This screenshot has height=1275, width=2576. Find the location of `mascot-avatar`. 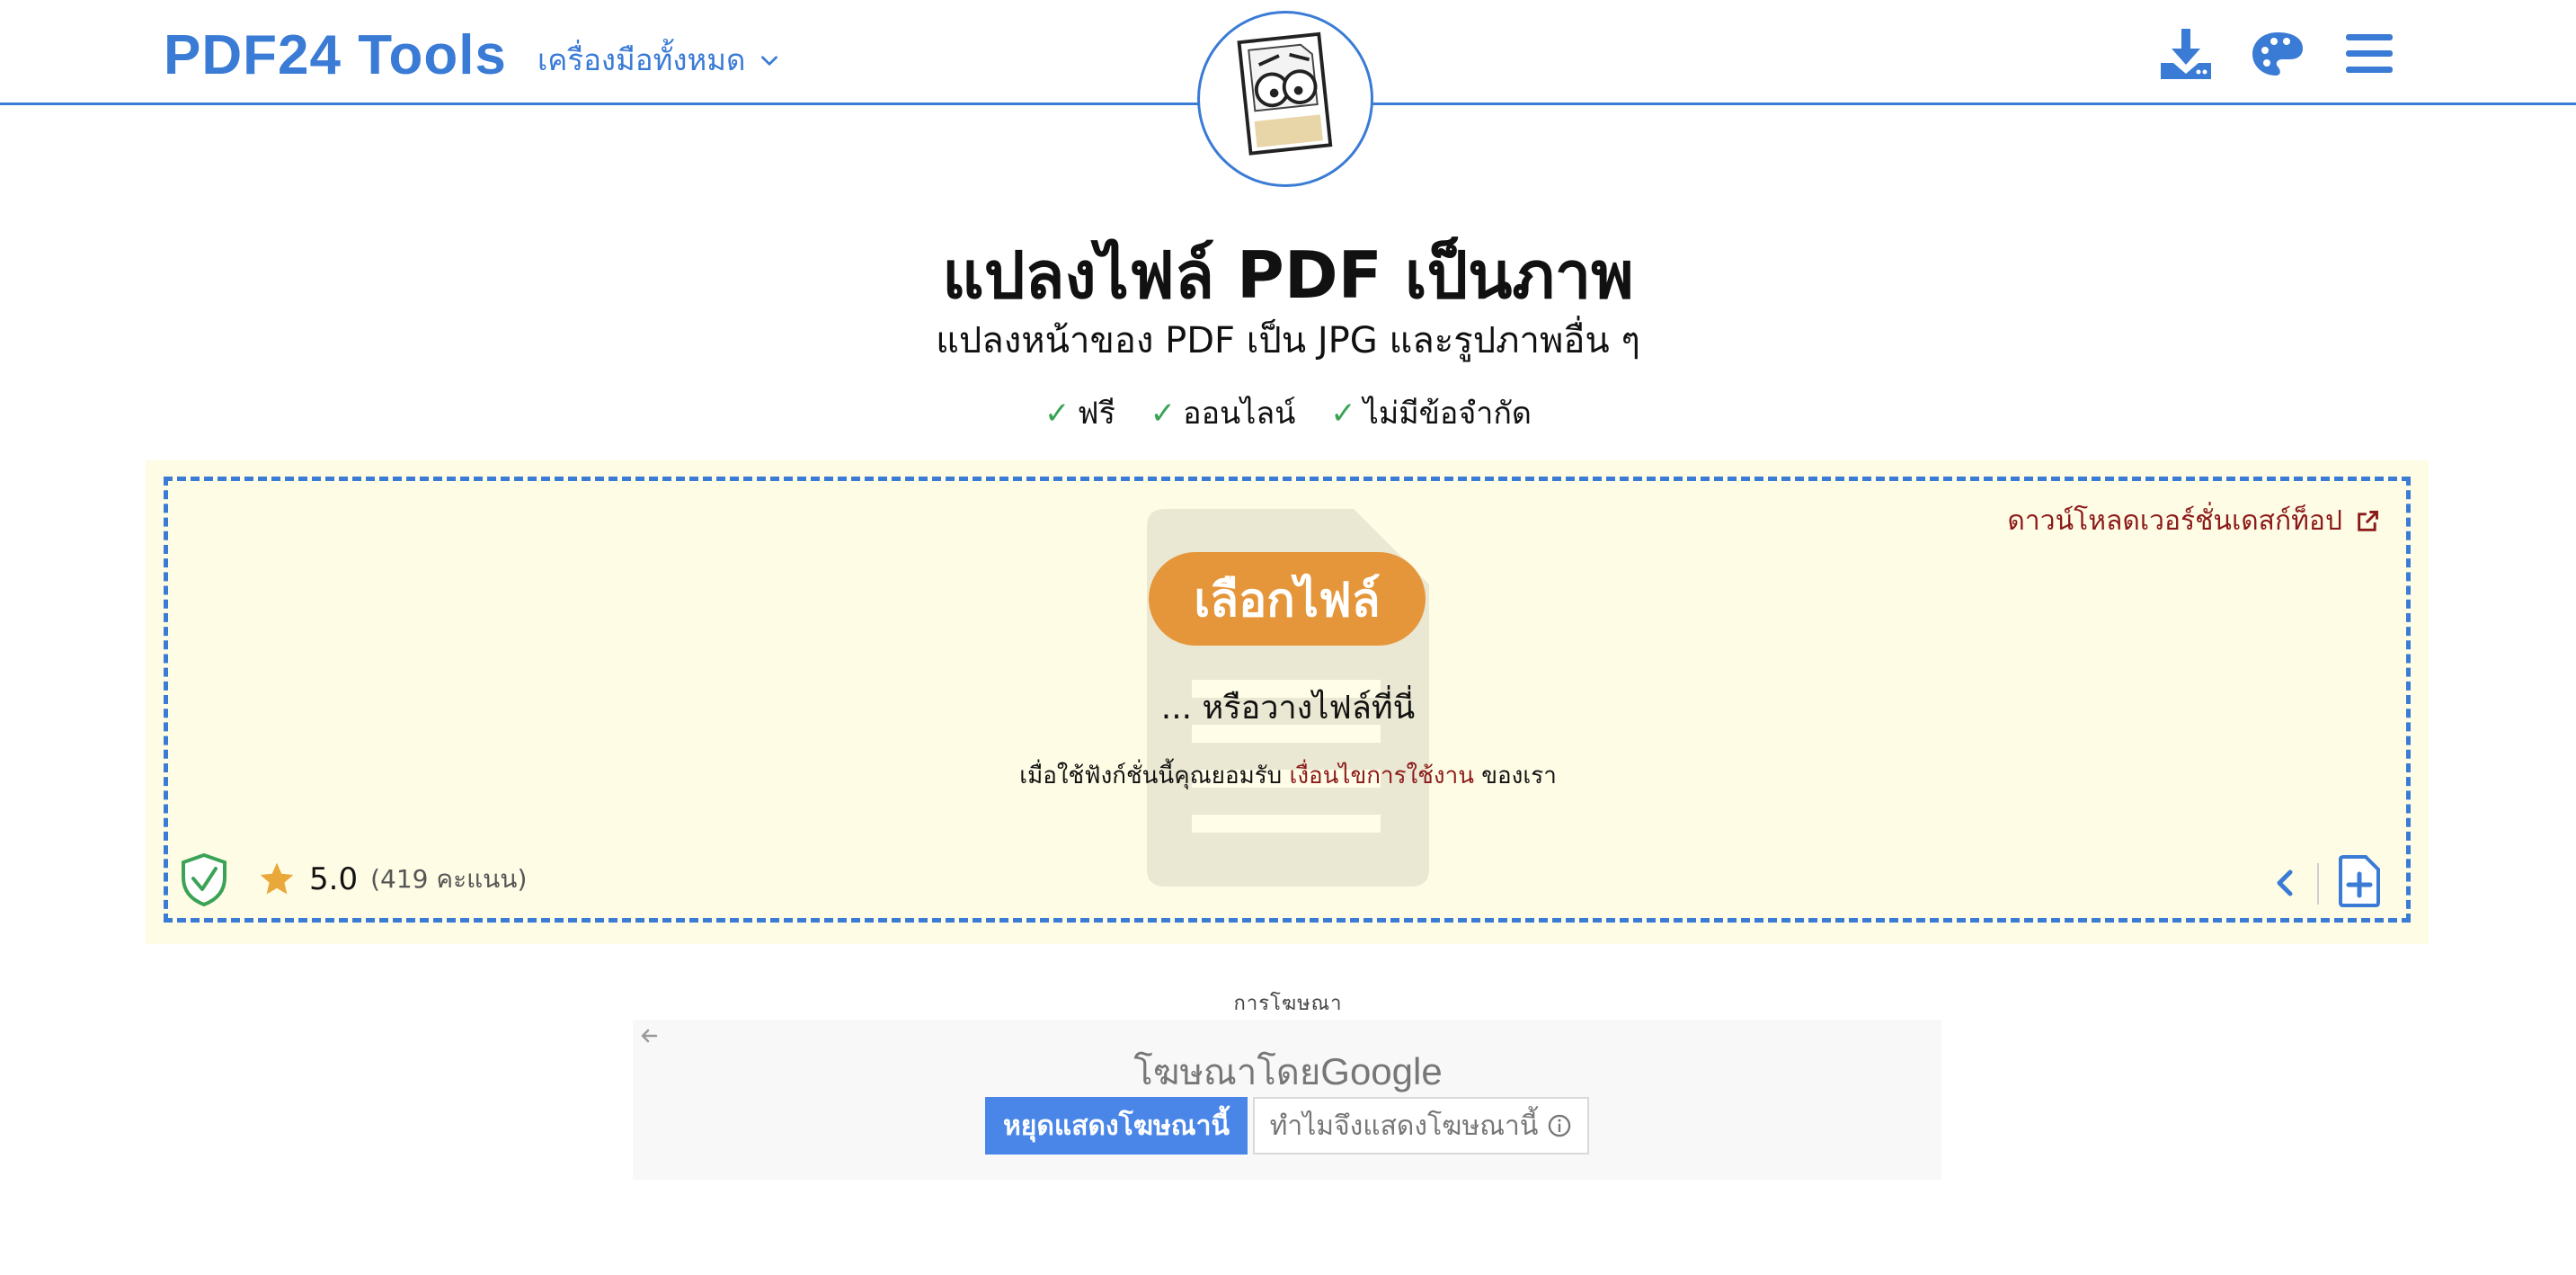

mascot-avatar is located at coordinates (1285, 99).